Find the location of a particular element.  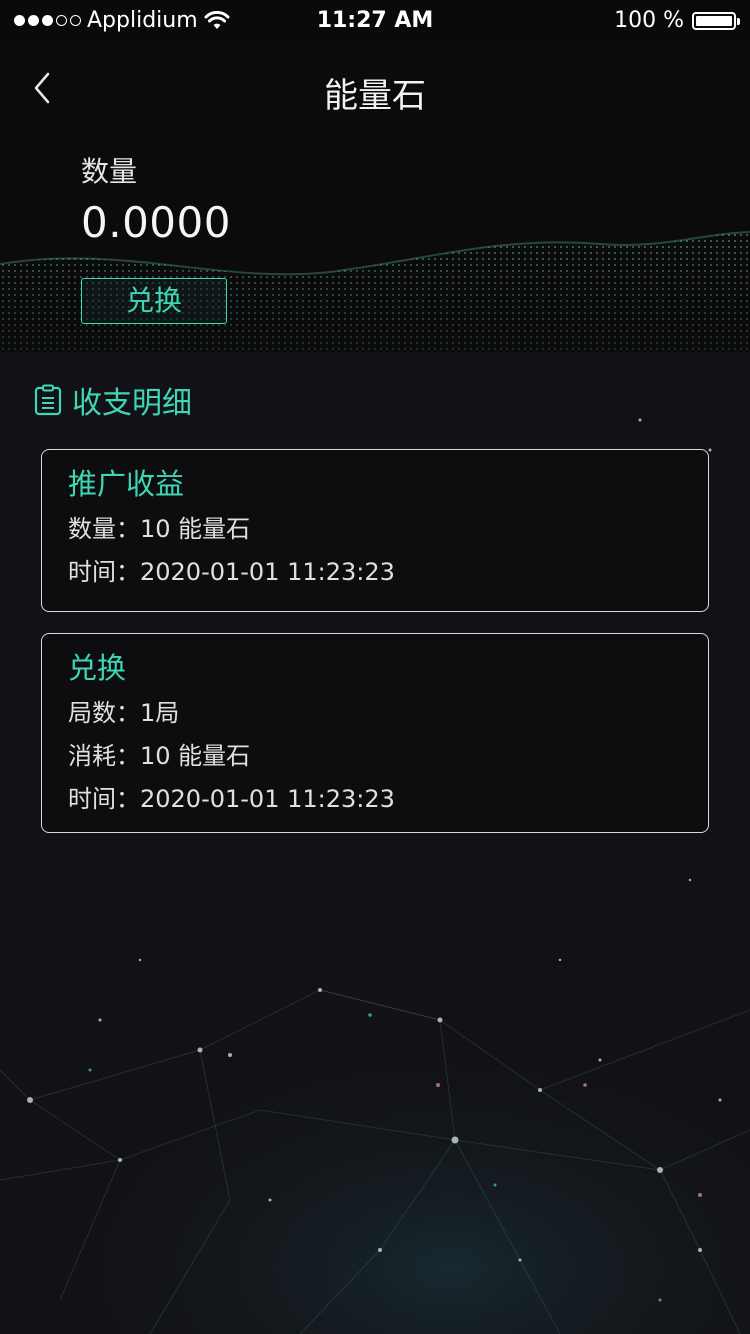

nav-bar: 能量石 is located at coordinates (375, 89).